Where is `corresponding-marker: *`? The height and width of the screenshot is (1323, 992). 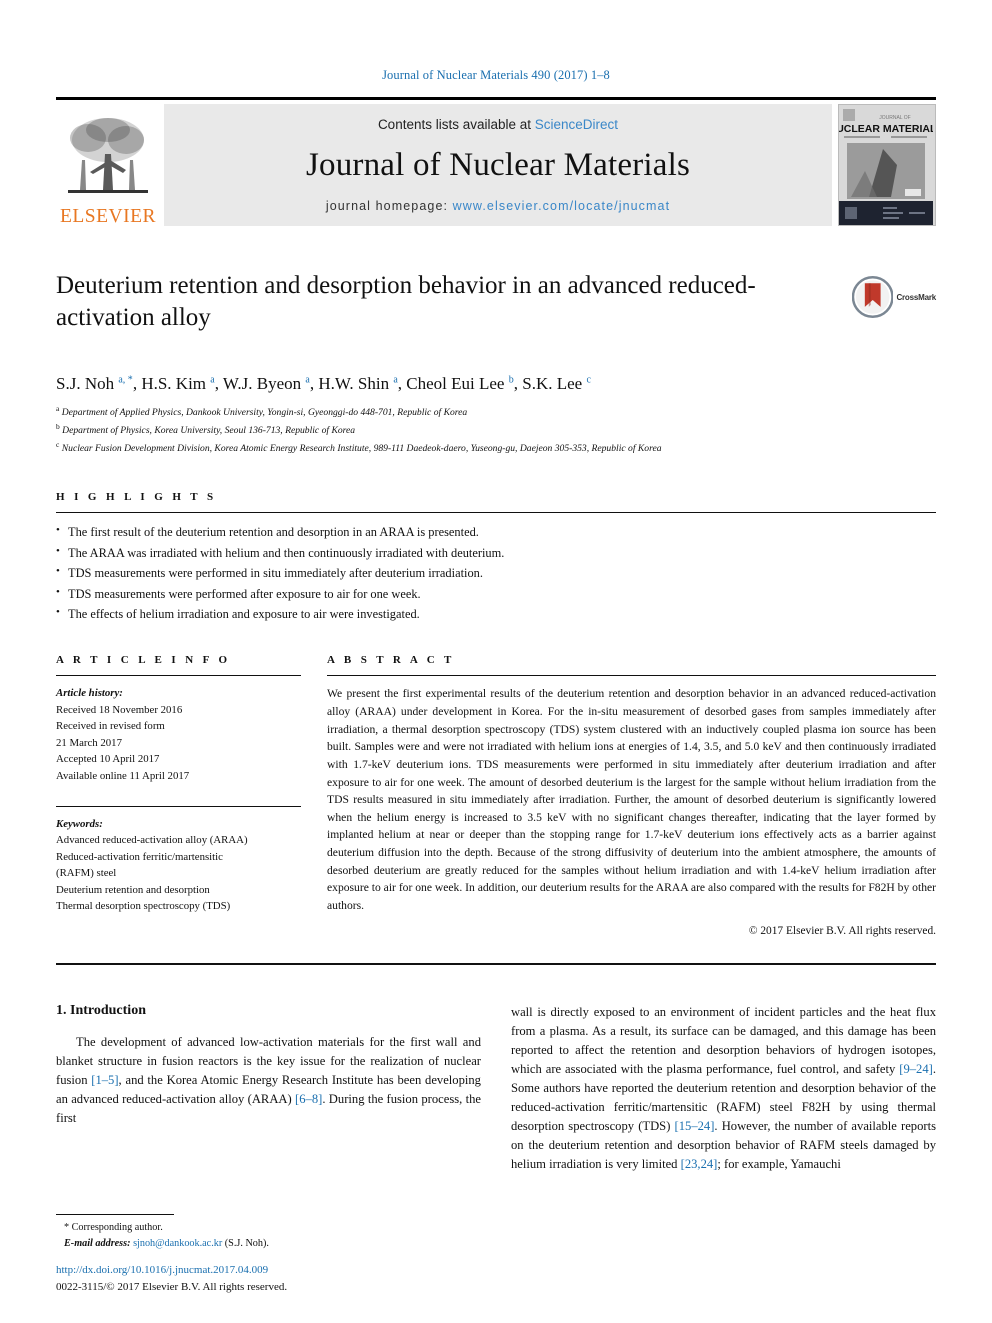 corresponding-marker: * is located at coordinates (67, 1228).